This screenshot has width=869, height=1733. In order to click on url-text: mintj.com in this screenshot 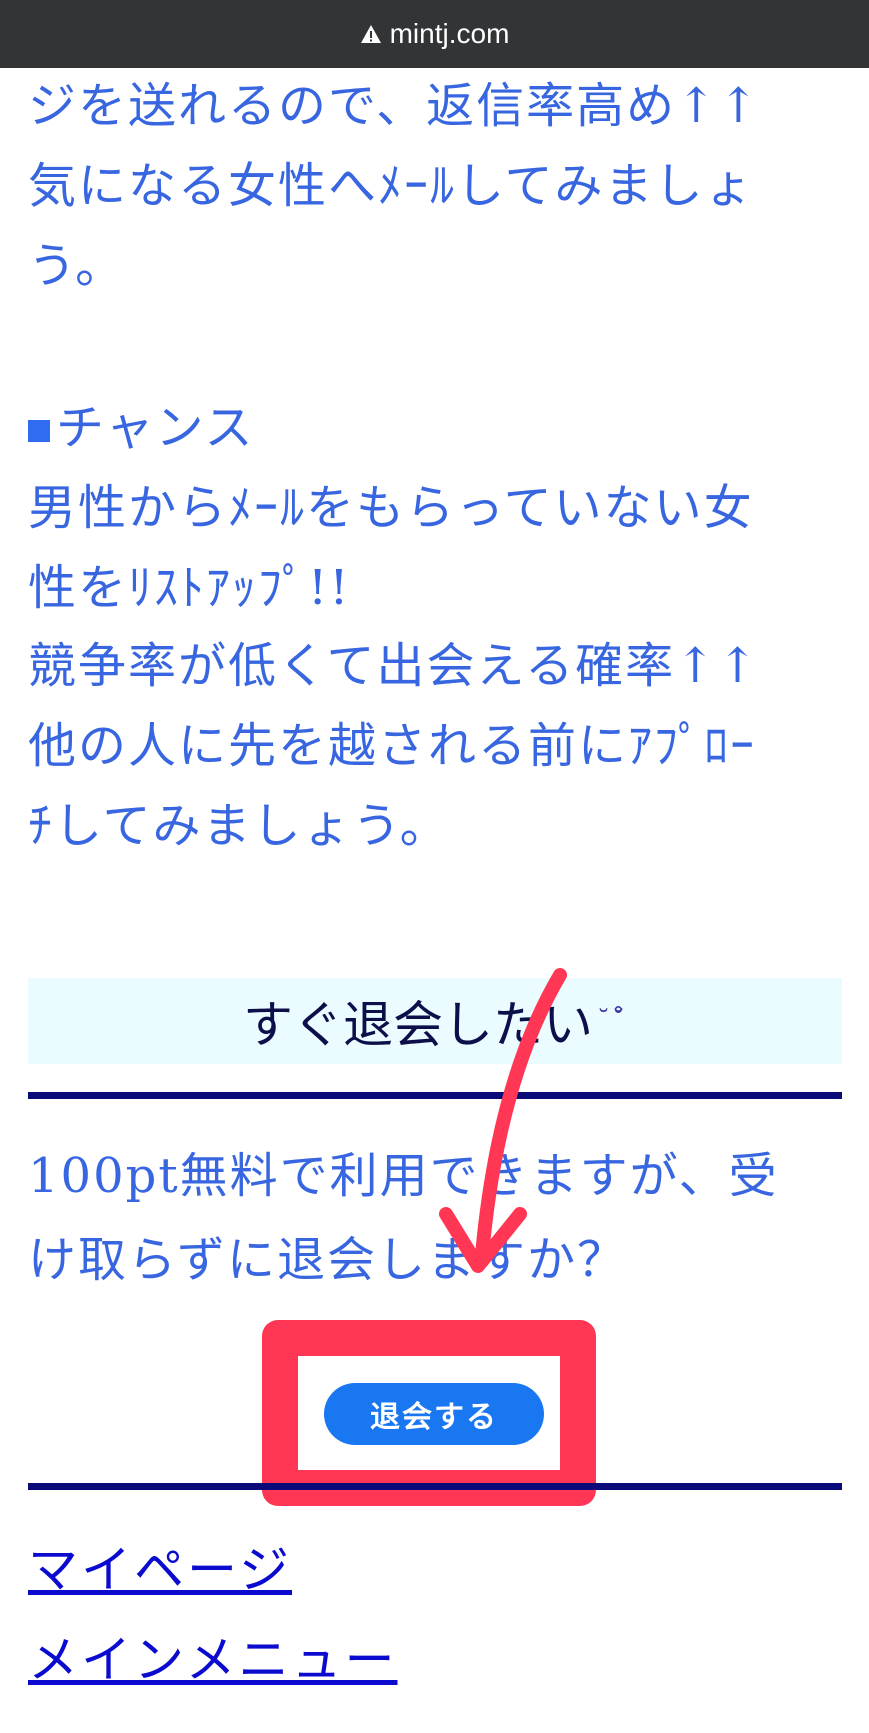, I will do `click(449, 33)`.